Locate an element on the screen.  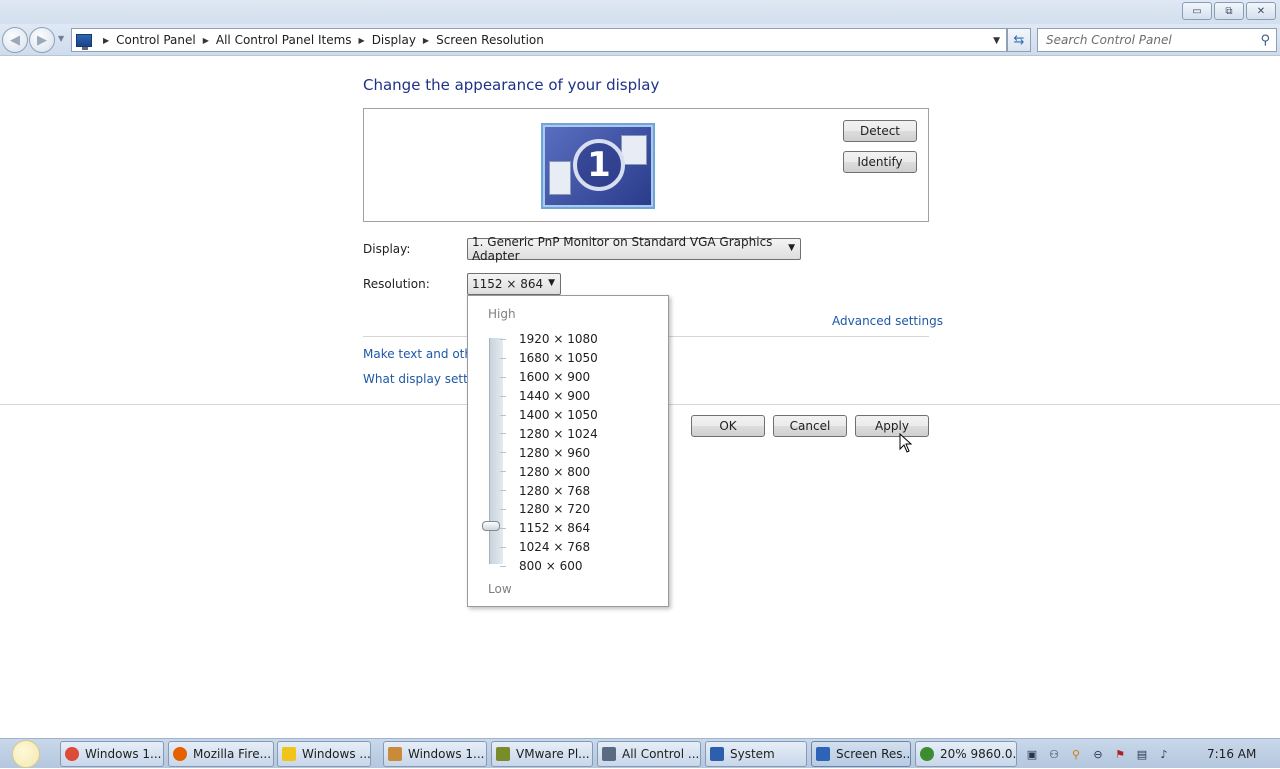
tray-app-icon: ▣ is located at coordinates (1032, 754).